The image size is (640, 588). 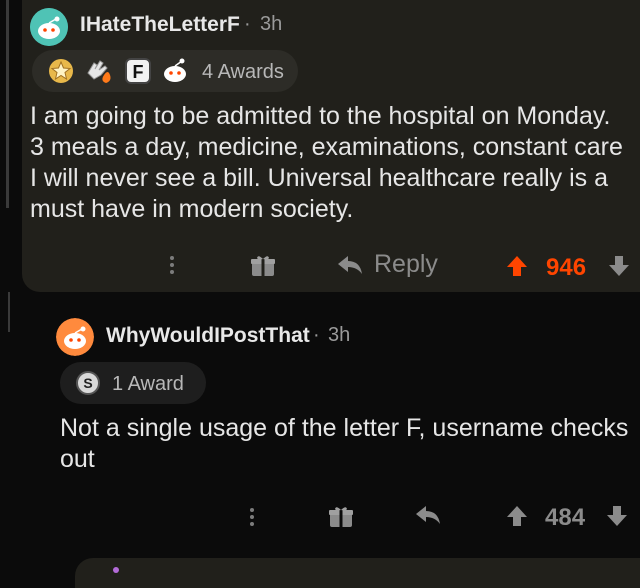 What do you see at coordinates (160, 25) in the screenshot?
I see `comment-username: IHateTheLetterF` at bounding box center [160, 25].